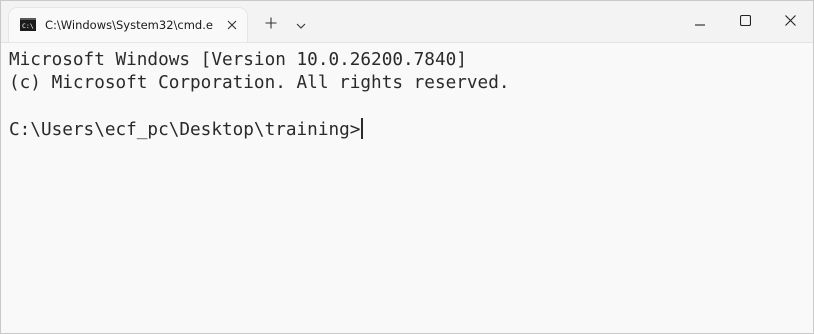 The width and height of the screenshot is (814, 334). I want to click on plus-icon, so click(271, 25).